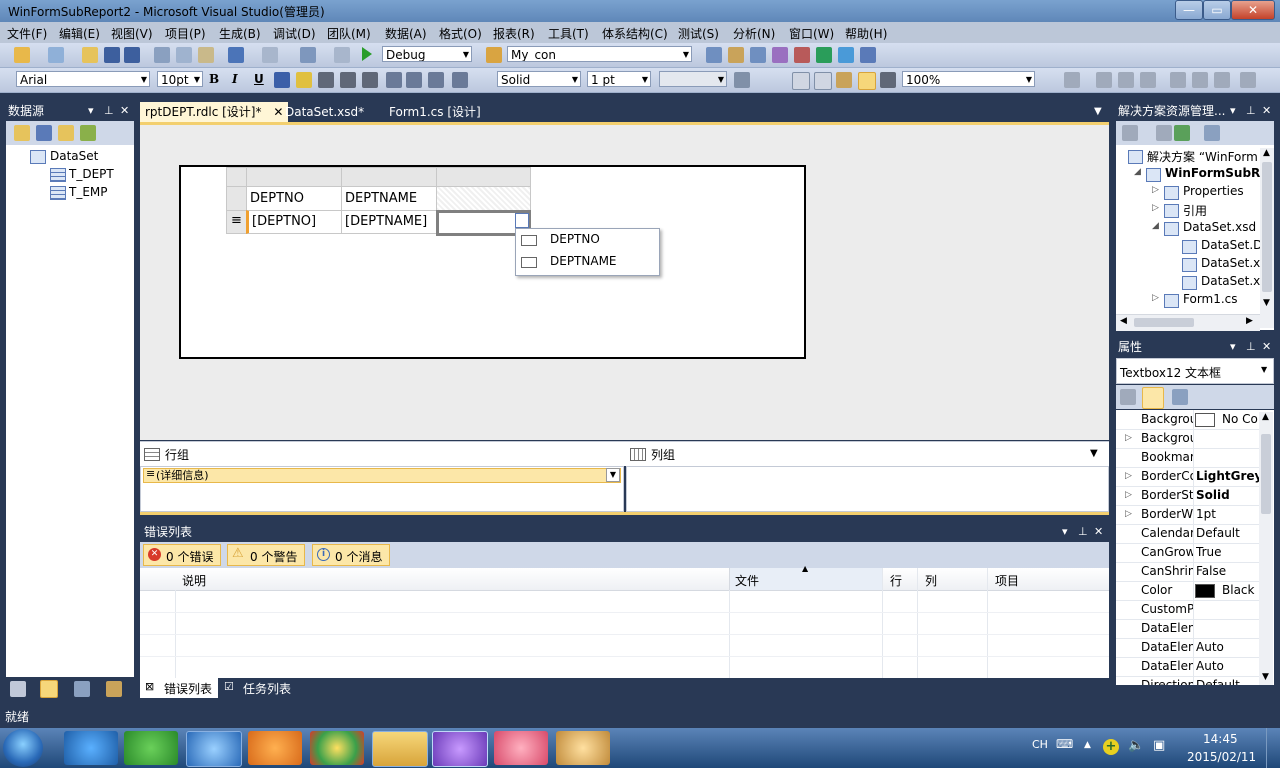 This screenshot has width=1280, height=768. Describe the element at coordinates (613, 475) in the screenshot. I see `detail-group-dropdown: ▼` at that location.